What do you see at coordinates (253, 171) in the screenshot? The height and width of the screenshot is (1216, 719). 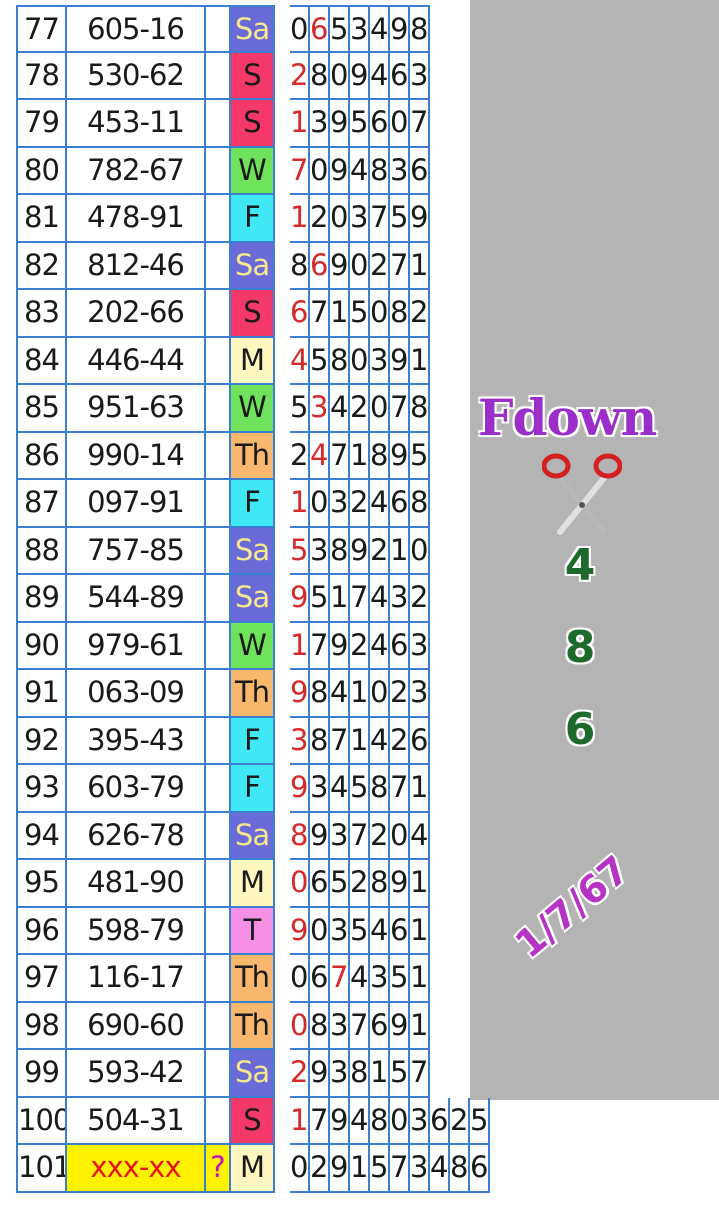 I see `day-badge: W` at bounding box center [253, 171].